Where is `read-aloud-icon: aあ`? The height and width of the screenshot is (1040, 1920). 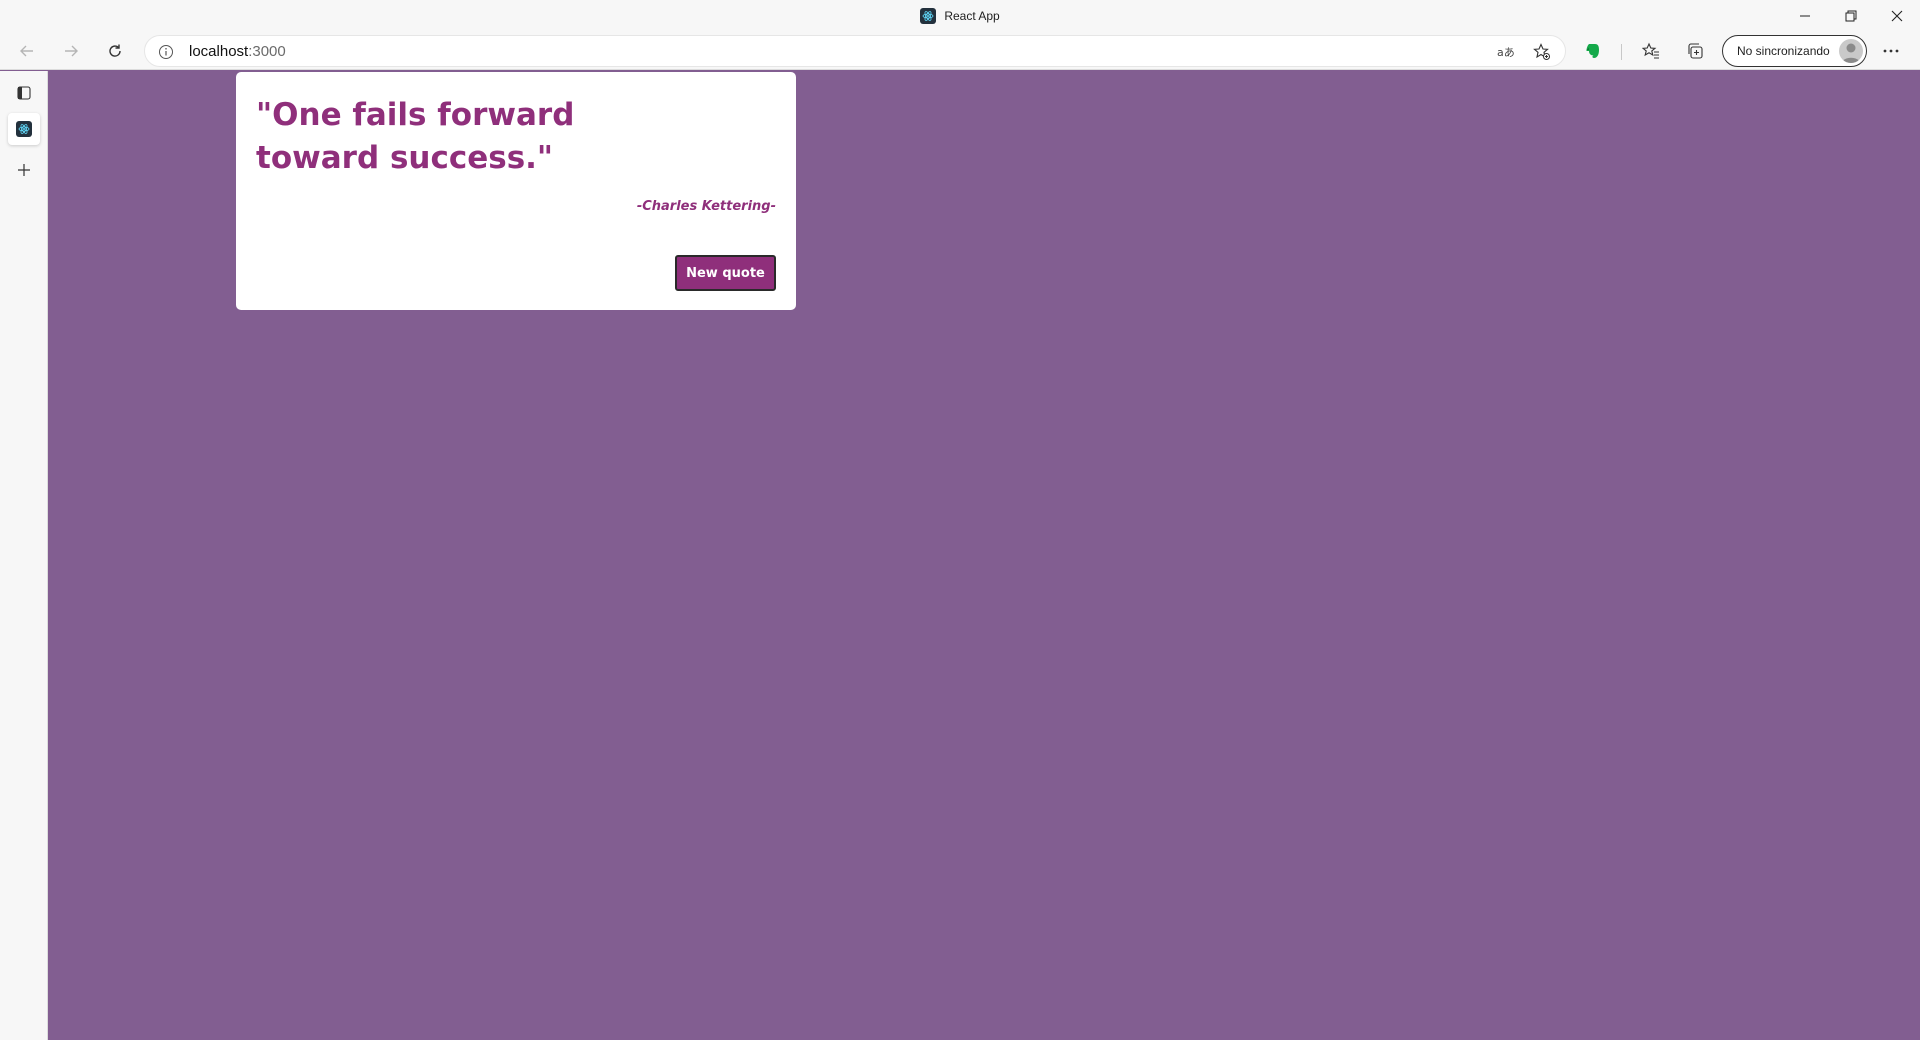 read-aloud-icon: aあ is located at coordinates (1506, 52).